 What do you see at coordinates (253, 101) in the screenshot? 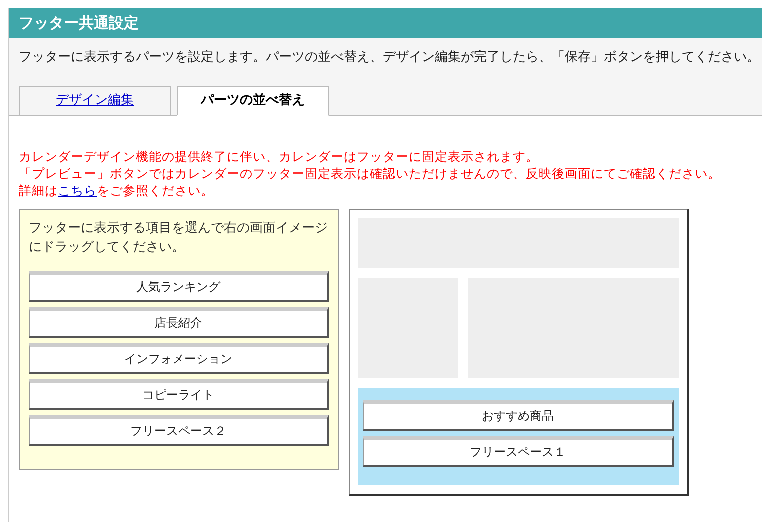
I see `tab: パーツの並べ替え` at bounding box center [253, 101].